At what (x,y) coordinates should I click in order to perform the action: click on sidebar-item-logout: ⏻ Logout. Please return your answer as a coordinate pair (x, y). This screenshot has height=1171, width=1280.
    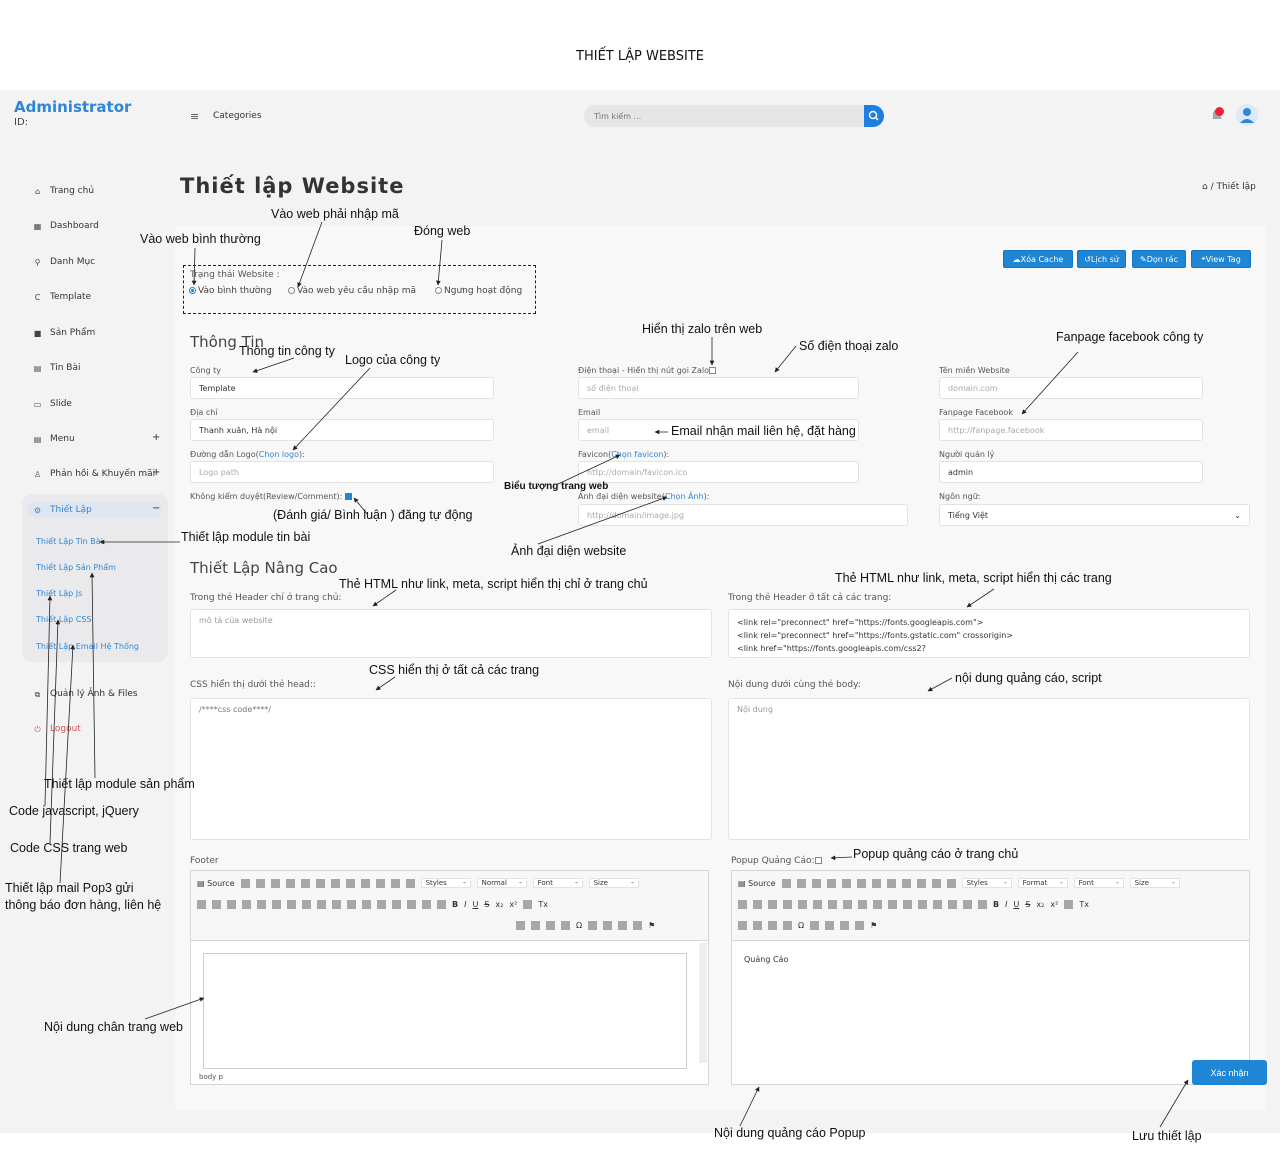
    Looking at the image, I should click on (57, 729).